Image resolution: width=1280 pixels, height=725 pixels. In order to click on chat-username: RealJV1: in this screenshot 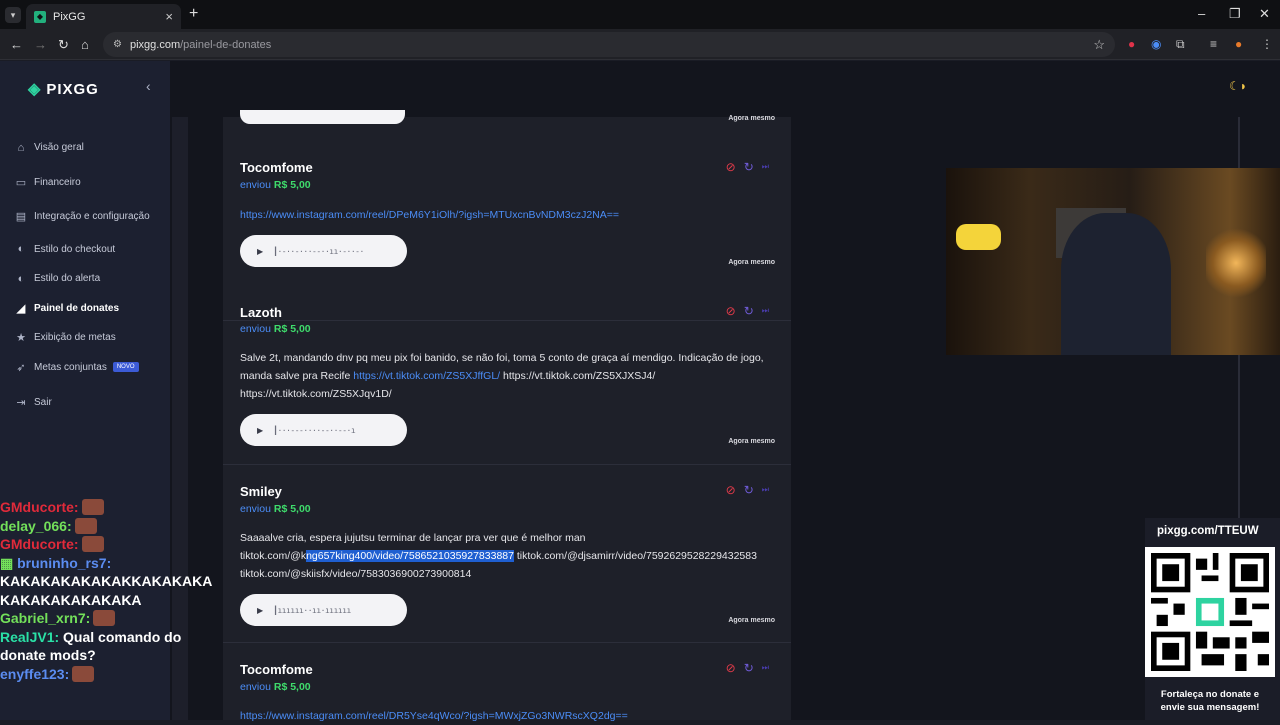, I will do `click(30, 636)`.